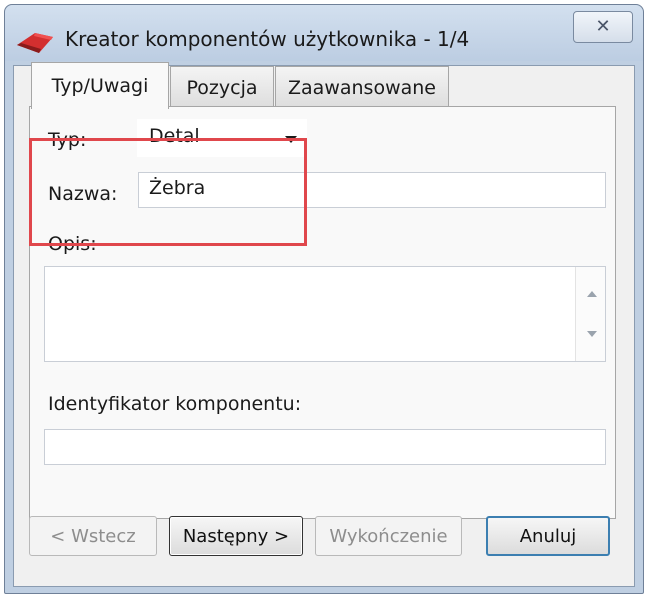  I want to click on tab-typ-uwagi: Typ/Uwagi, so click(100, 85).